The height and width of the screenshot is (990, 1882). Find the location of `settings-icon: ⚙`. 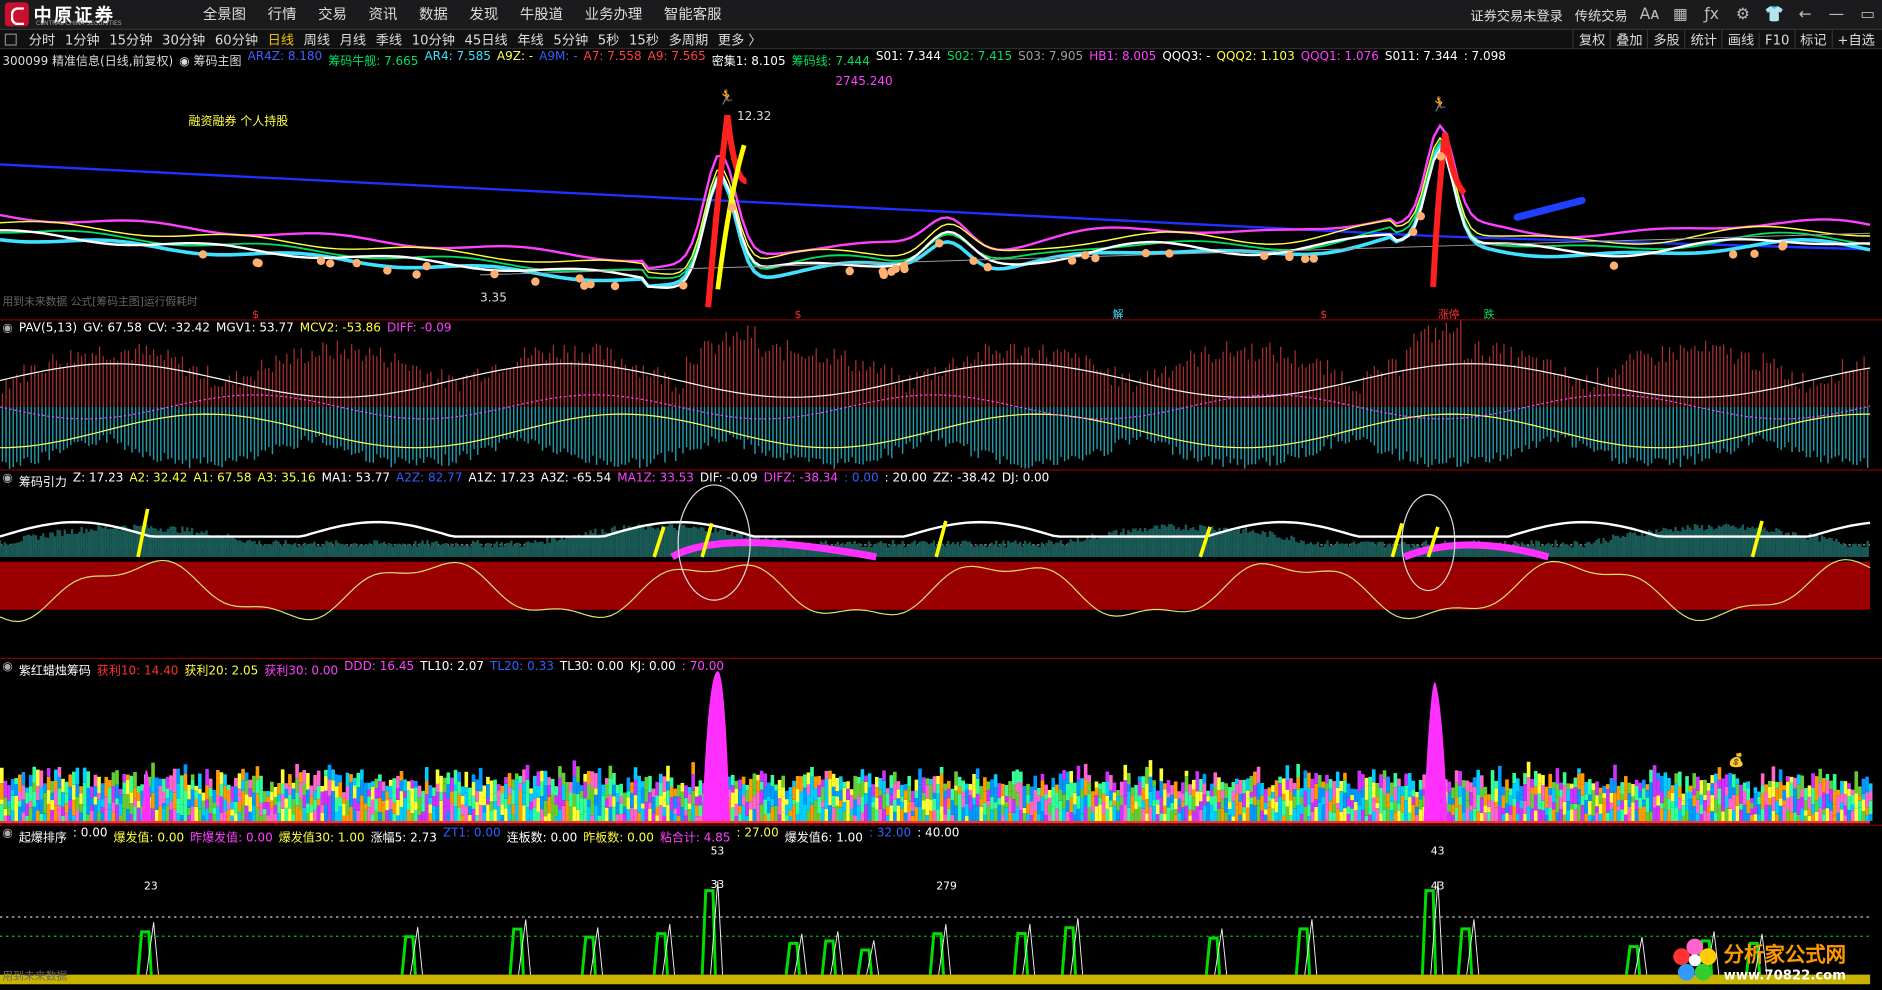

settings-icon: ⚙ is located at coordinates (1742, 15).